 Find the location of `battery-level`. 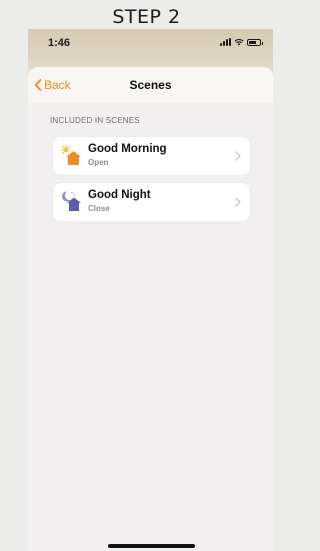

battery-level is located at coordinates (252, 42).